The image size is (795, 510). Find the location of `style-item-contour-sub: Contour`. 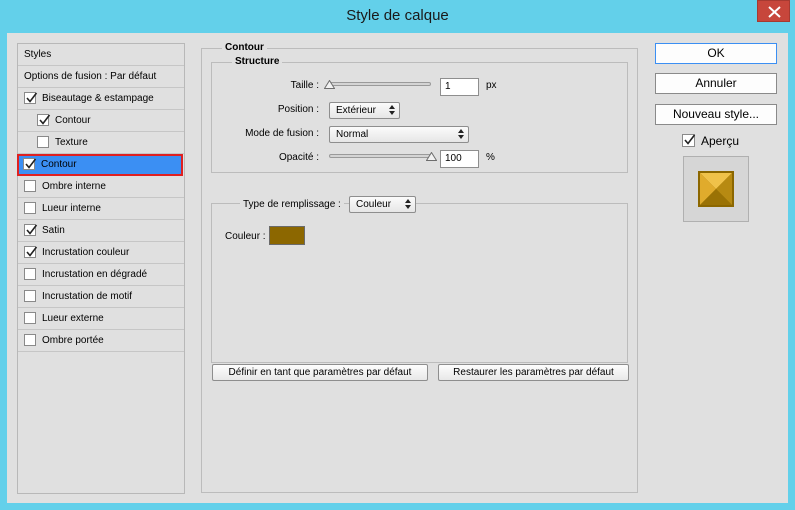

style-item-contour-sub: Contour is located at coordinates (101, 121).